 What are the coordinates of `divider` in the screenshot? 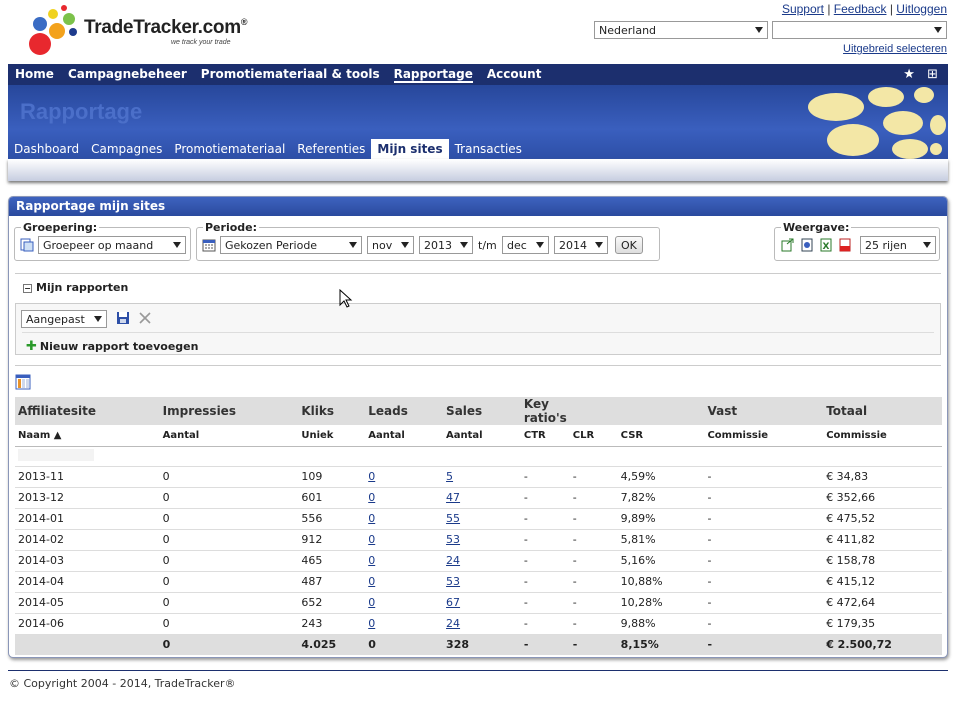 It's located at (478, 273).